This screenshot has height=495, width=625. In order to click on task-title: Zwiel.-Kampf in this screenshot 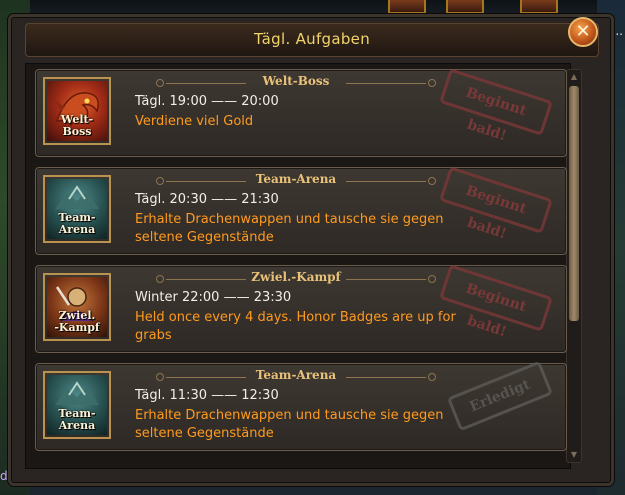, I will do `click(296, 277)`.